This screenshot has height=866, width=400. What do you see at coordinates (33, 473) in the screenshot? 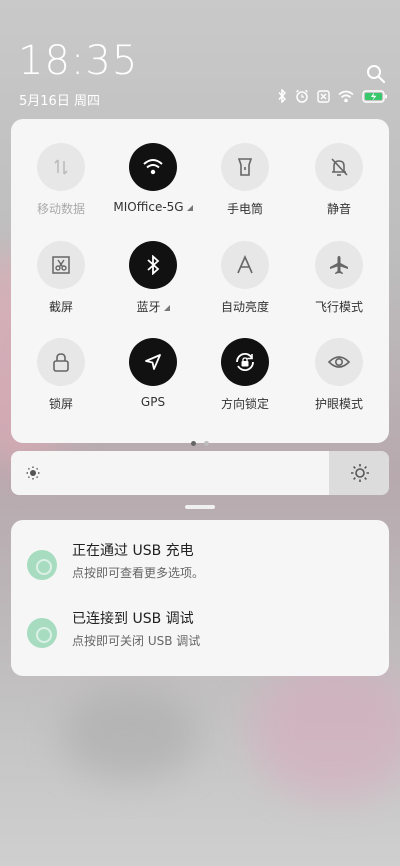
I see `brightness-low-icon` at bounding box center [33, 473].